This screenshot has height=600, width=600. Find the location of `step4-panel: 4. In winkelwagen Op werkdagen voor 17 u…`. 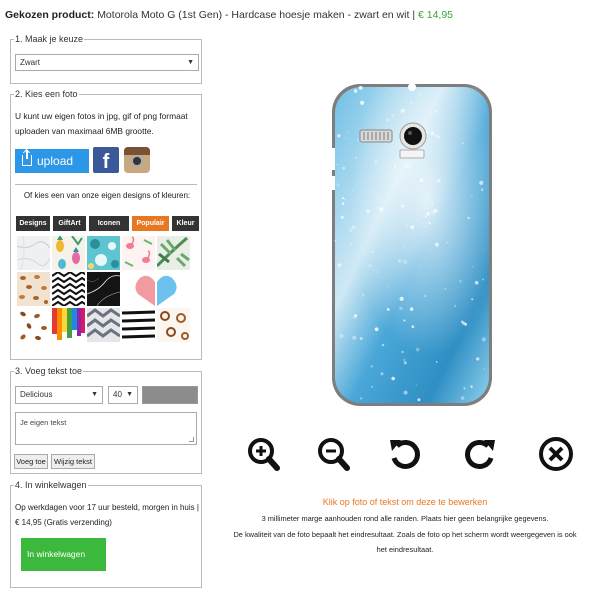

step4-panel: 4. In winkelwagen Op werkdagen voor 17 u… is located at coordinates (106, 534).